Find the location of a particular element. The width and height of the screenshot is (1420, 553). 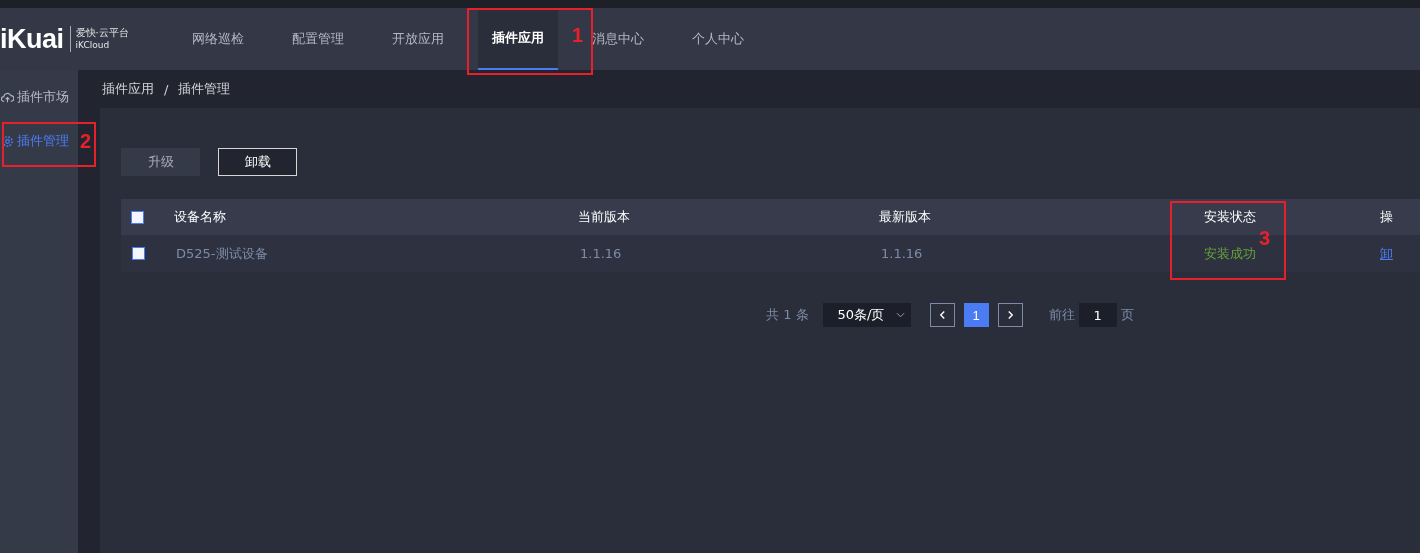

nav-tab: 插件应用 is located at coordinates (518, 39).